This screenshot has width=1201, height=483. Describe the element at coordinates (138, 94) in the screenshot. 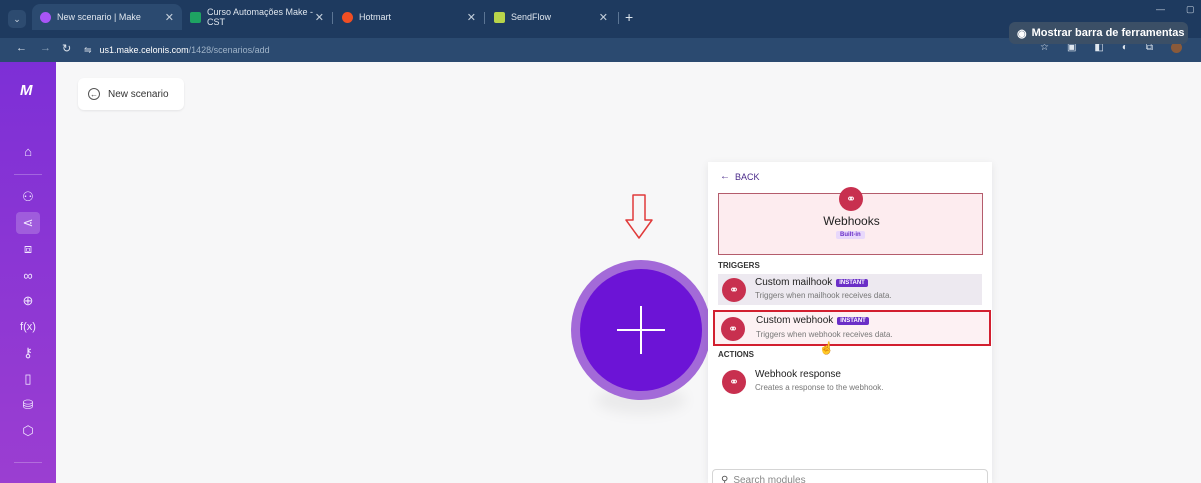

I see `scenario-title: New scenario` at that location.